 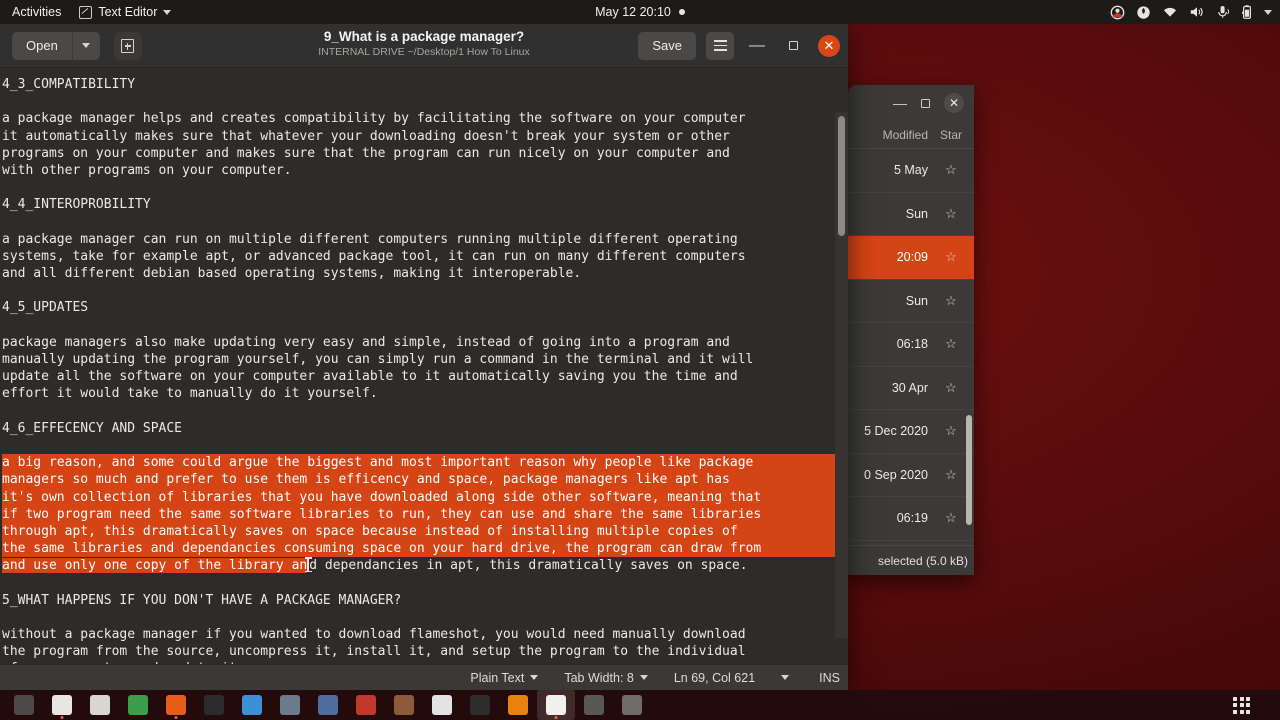 What do you see at coordinates (739, 45) in the screenshot?
I see `headerbar-right-controls: Save — ✕` at bounding box center [739, 45].